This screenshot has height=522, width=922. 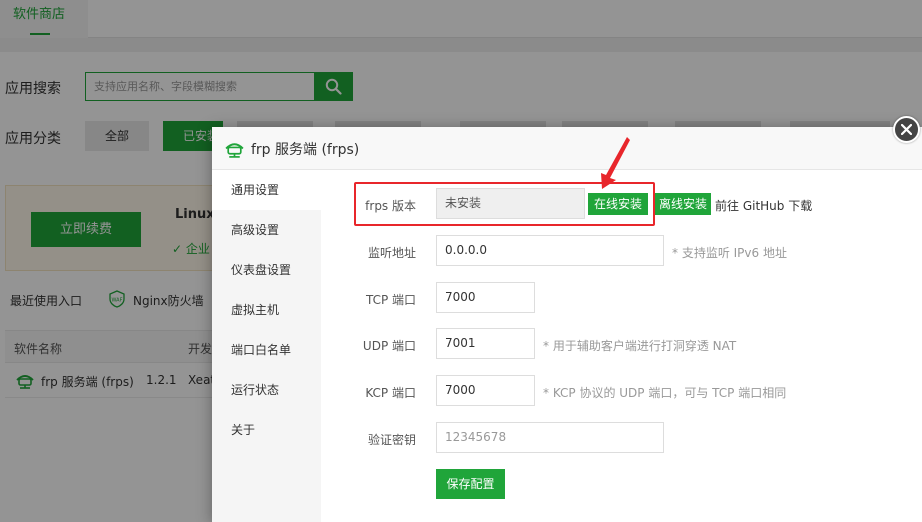 I want to click on kcp-port-hint: * KCP 协议的 UDP 端口，可与 TCP 端口相同, so click(x=665, y=393).